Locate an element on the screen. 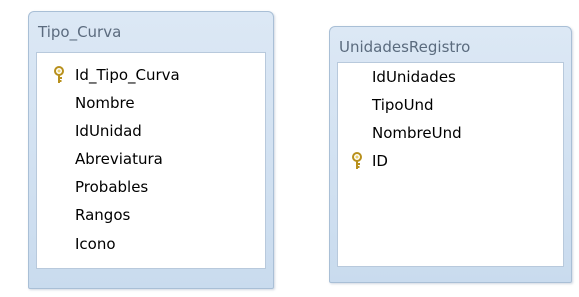 Image resolution: width=579 pixels, height=297 pixels. field-name: Abreviatura is located at coordinates (119, 159).